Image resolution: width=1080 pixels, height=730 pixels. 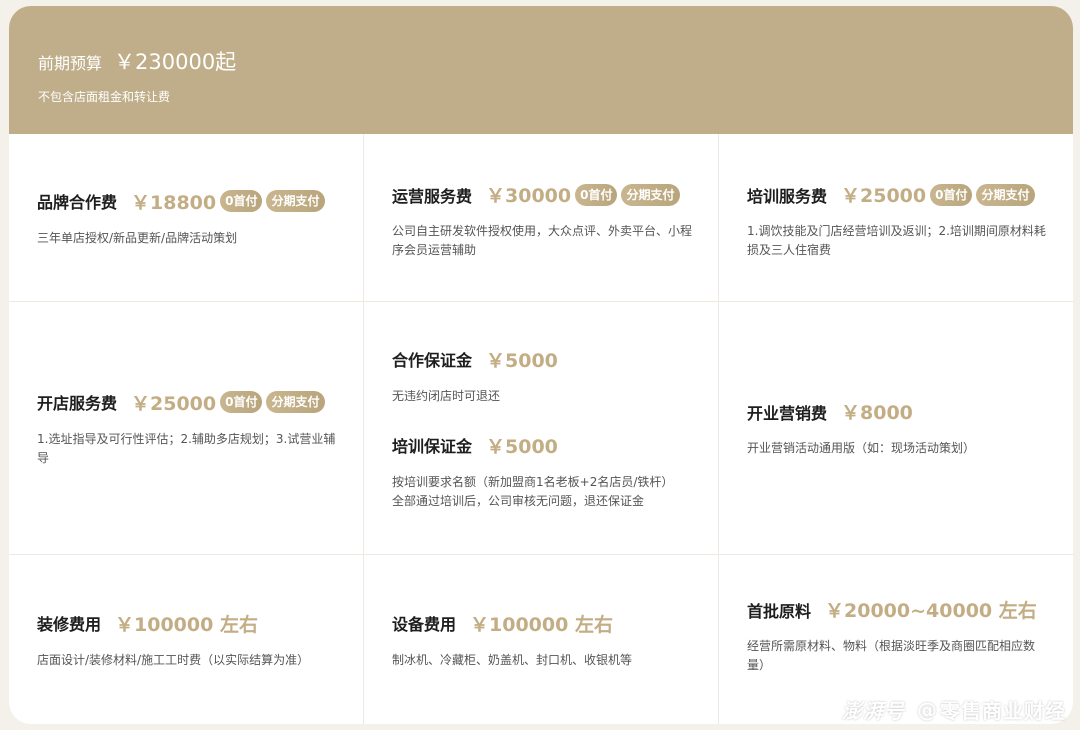 I want to click on fee-desc: 无违约闭店时可退还, so click(x=446, y=395).